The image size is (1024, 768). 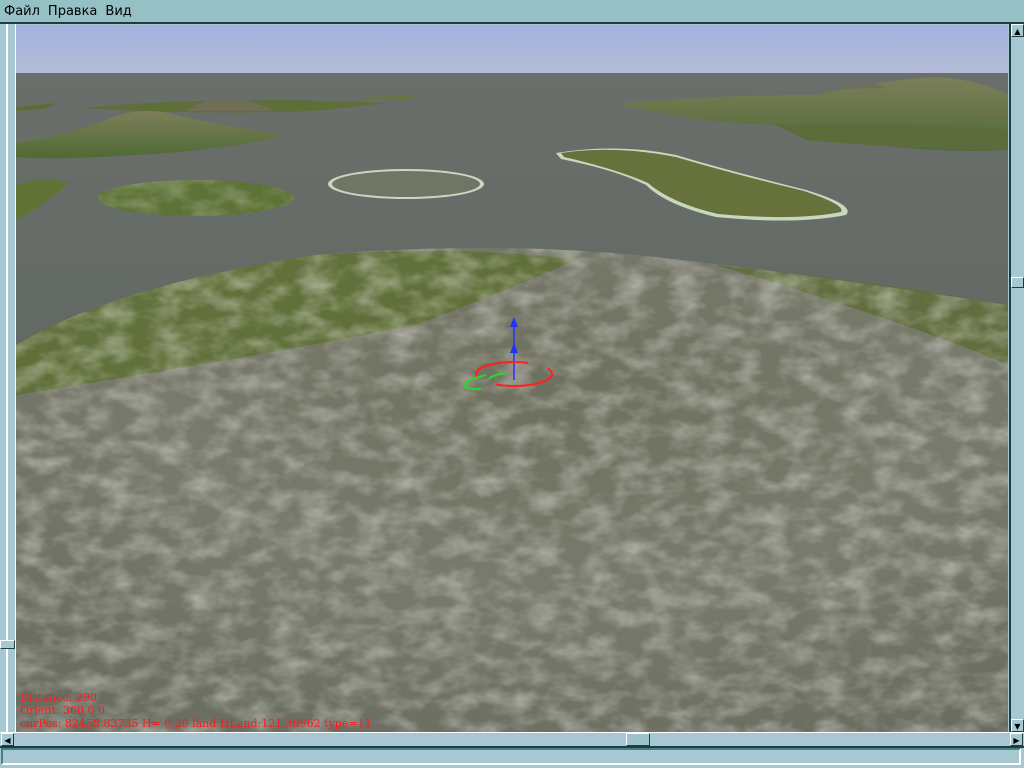 What do you see at coordinates (1016, 739) in the screenshot?
I see `scroll-right-icon: ▶` at bounding box center [1016, 739].